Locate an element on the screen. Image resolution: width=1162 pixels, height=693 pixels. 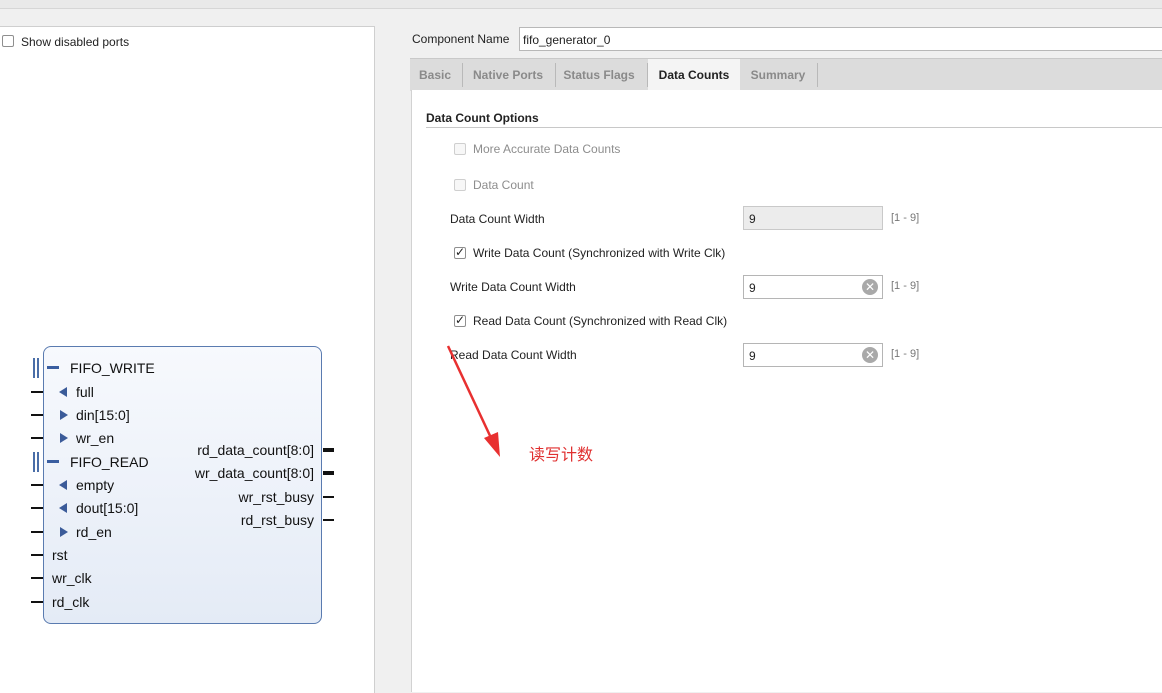
read-data-count-checkbox: ✓ is located at coordinates (460, 320).